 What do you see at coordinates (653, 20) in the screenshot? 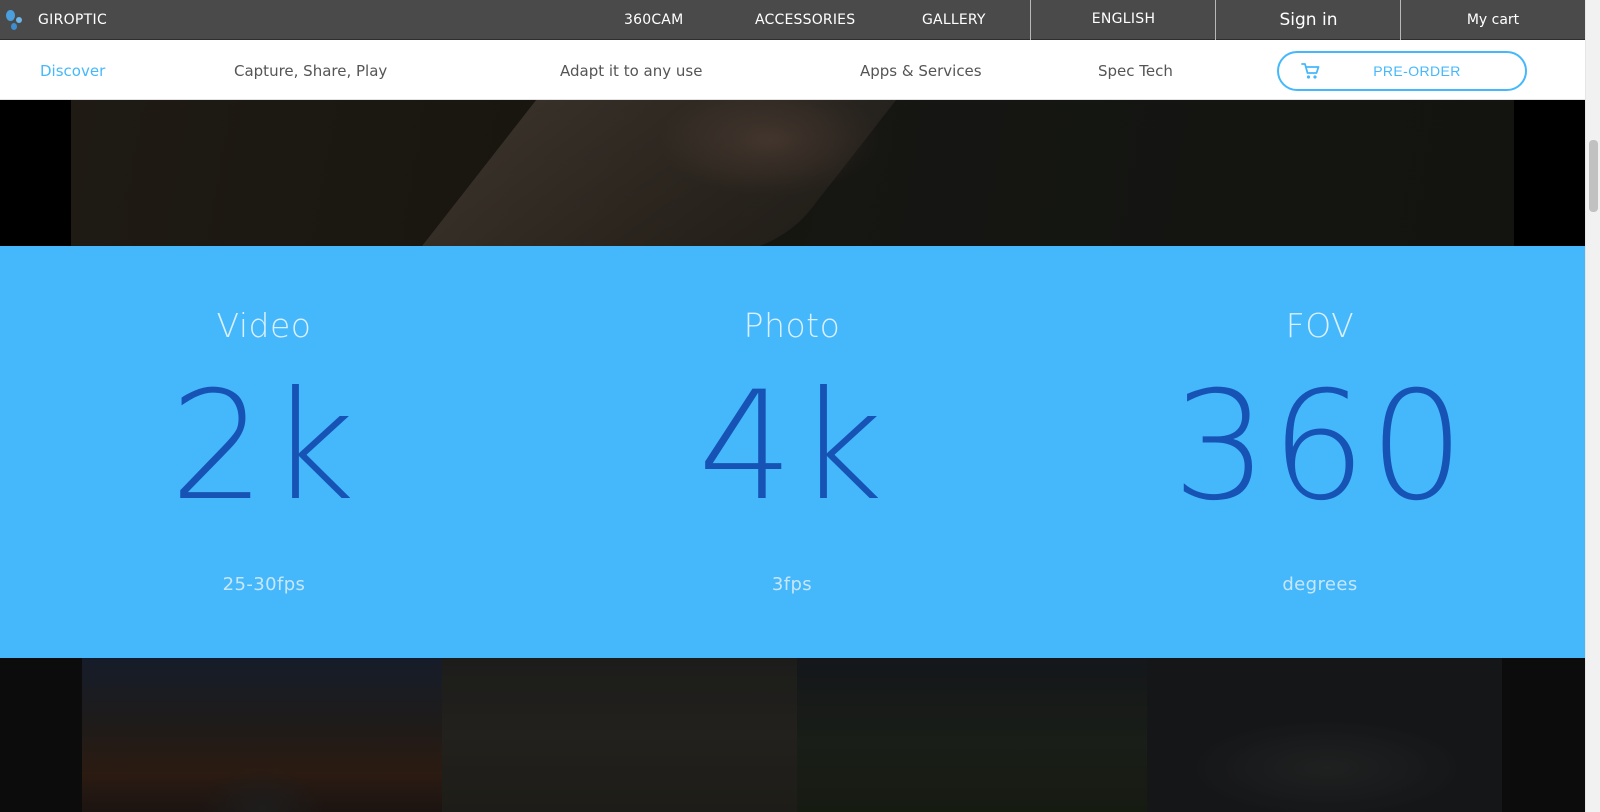
I see `nav-360cam: 360CAM` at bounding box center [653, 20].